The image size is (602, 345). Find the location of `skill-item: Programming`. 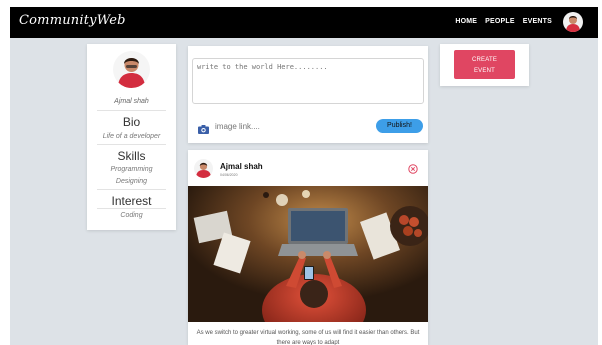

skill-item: Programming is located at coordinates (131, 169).